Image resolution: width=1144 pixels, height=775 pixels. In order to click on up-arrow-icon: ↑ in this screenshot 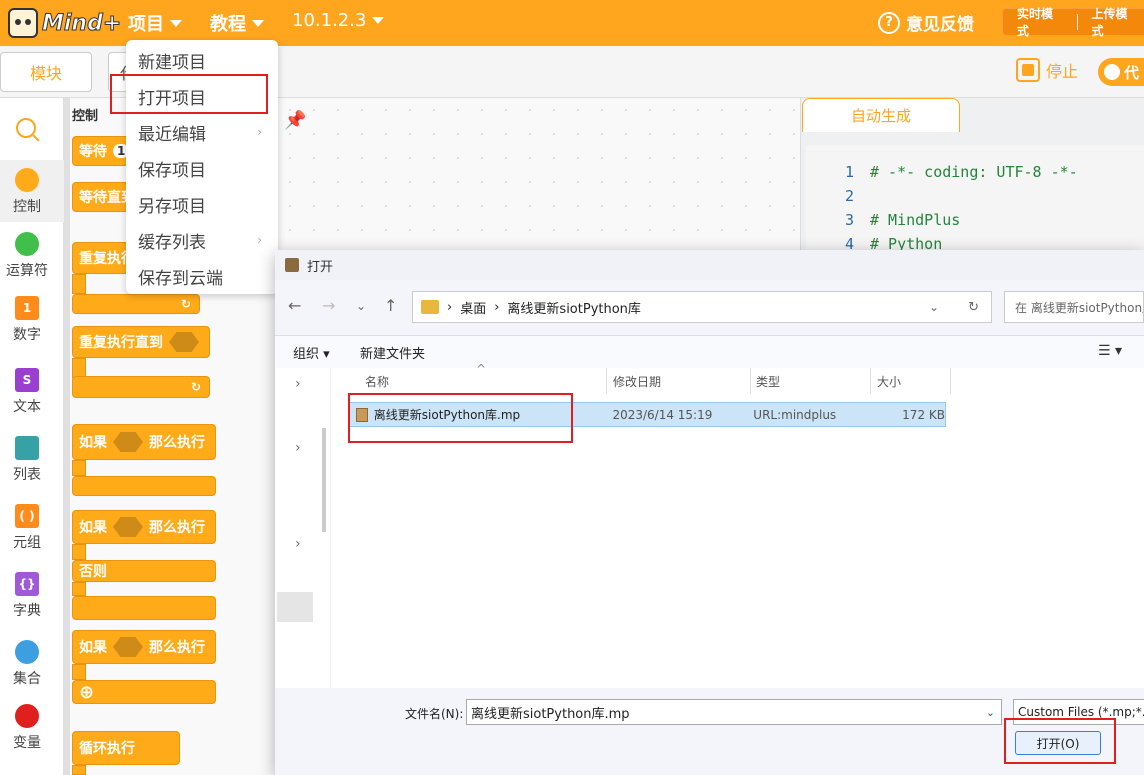, I will do `click(390, 305)`.